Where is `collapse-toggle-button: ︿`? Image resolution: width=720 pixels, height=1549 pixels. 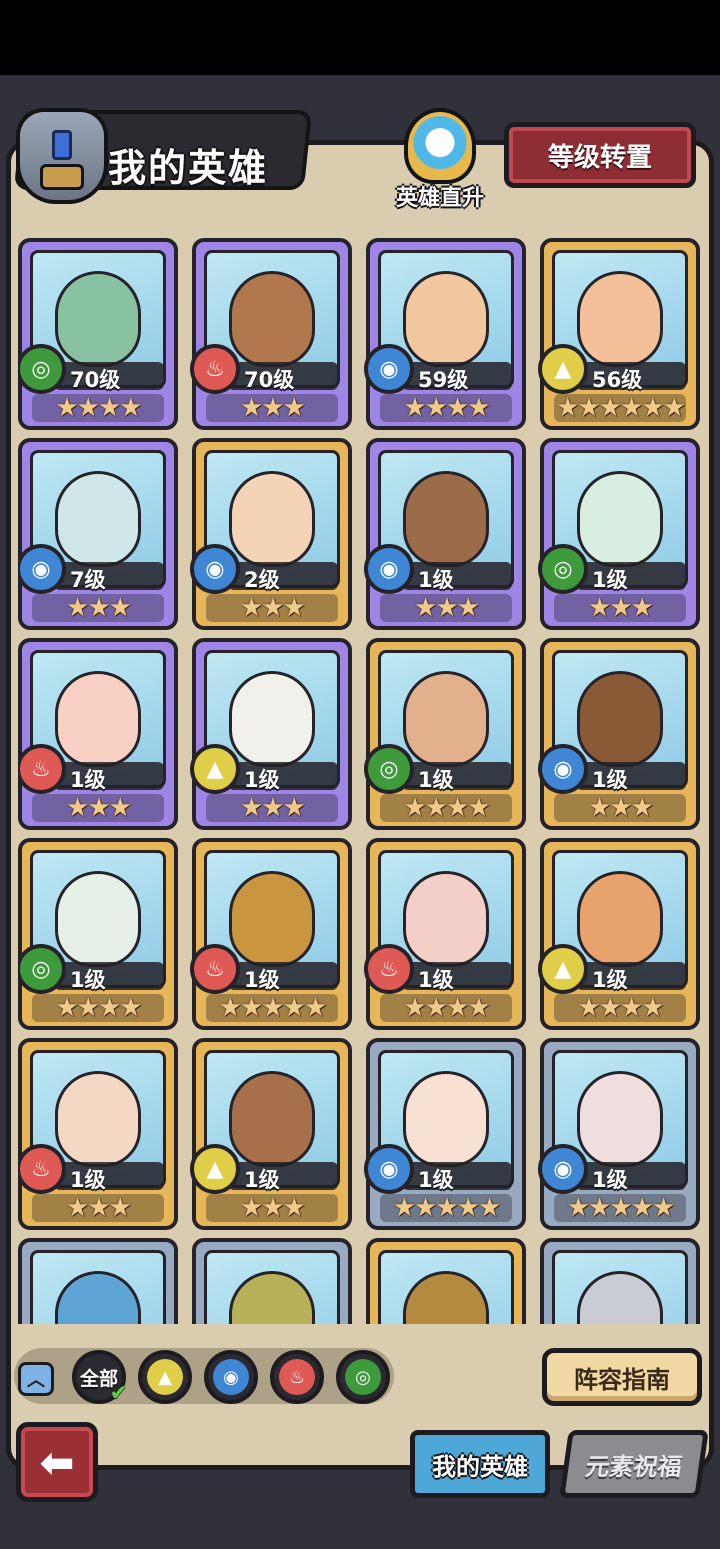 collapse-toggle-button: ︿ is located at coordinates (36, 1379).